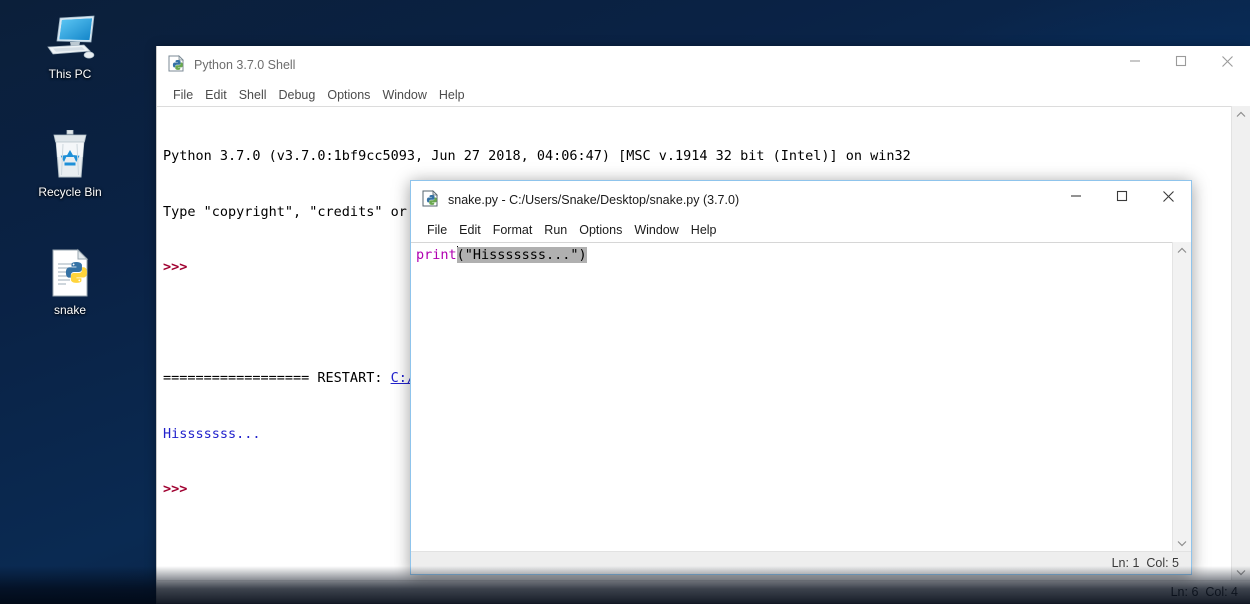  I want to click on shell-scrollbar, so click(1240, 343).